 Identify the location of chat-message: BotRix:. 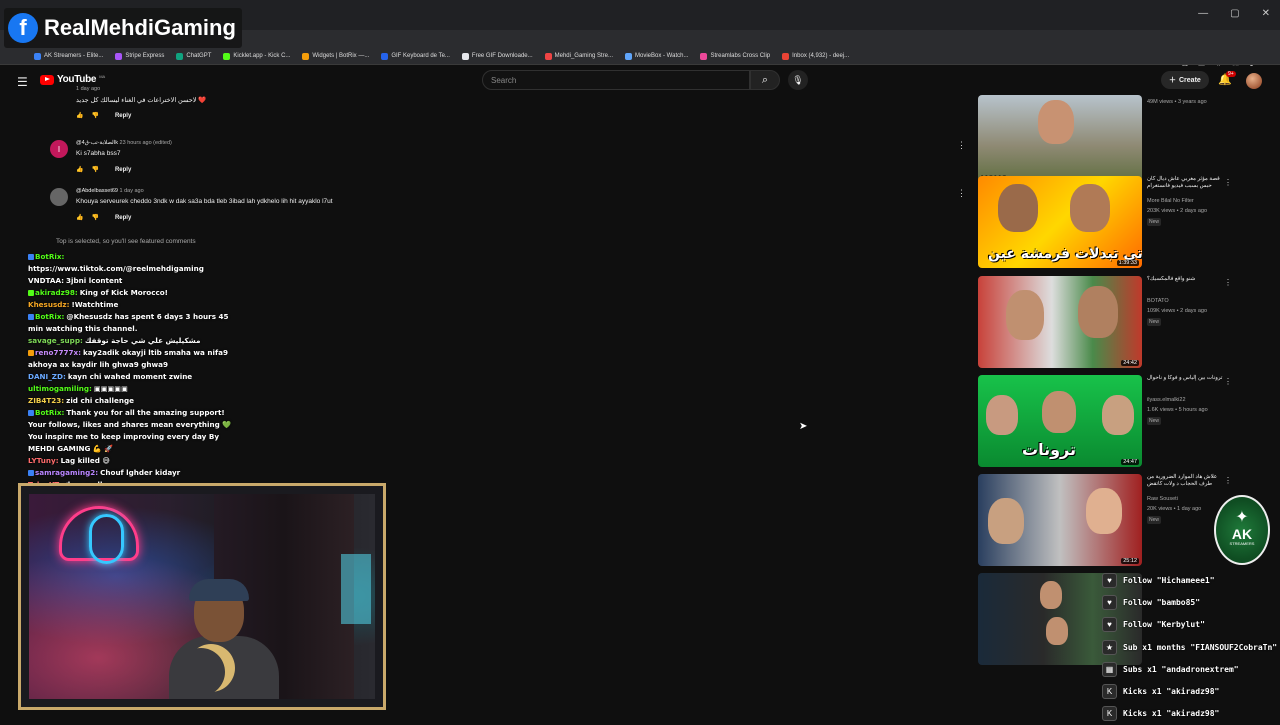
(133, 257).